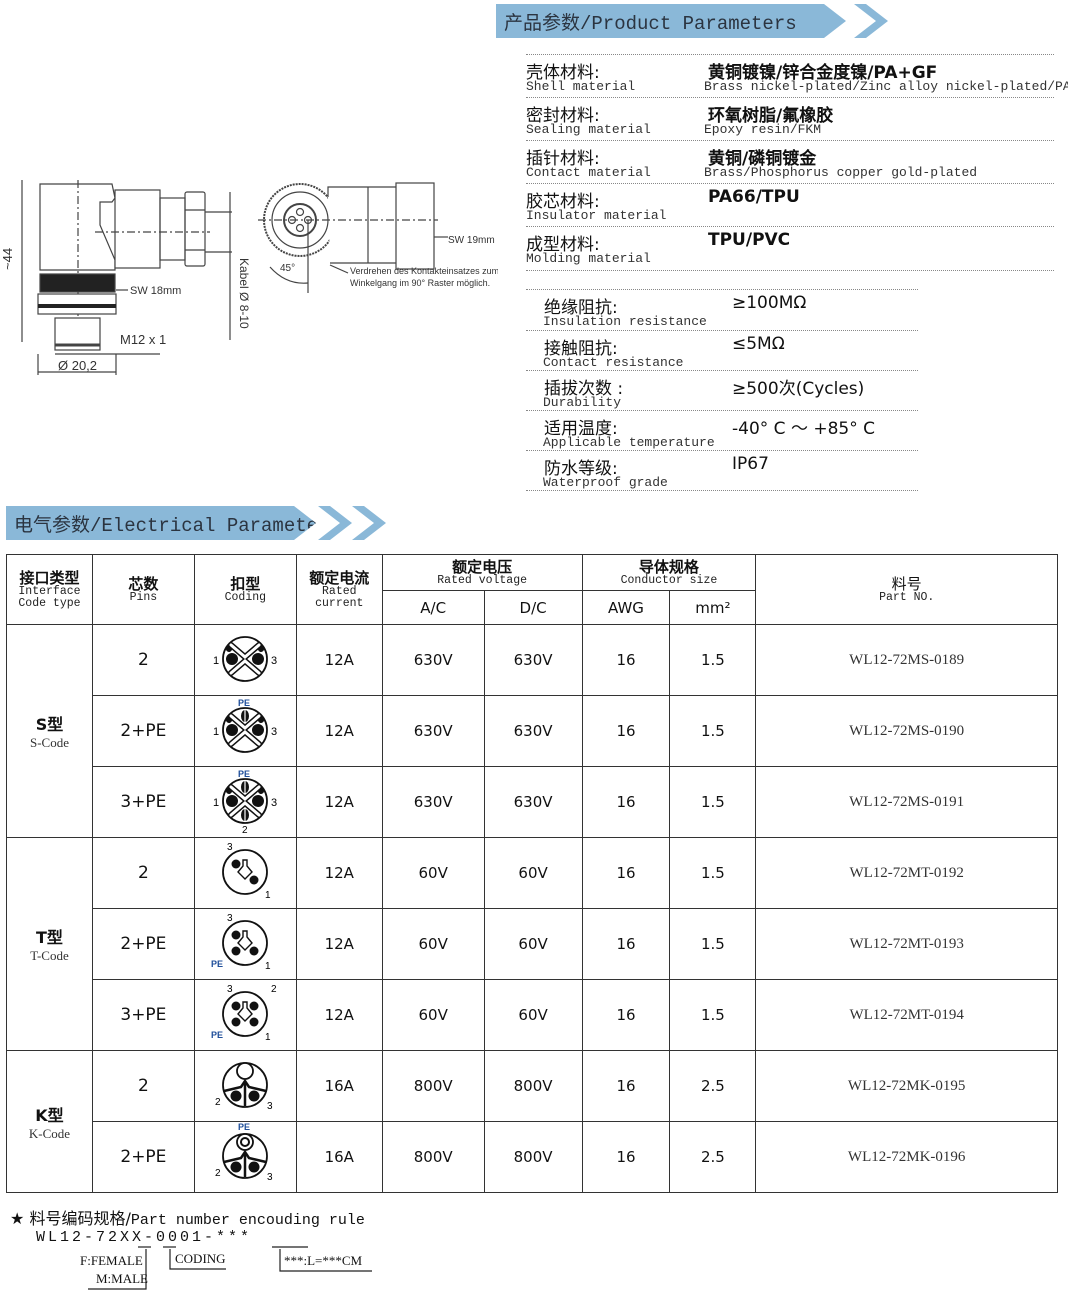 The width and height of the screenshot is (1068, 1296). I want to click on material-label-en: Contact material, so click(588, 172).